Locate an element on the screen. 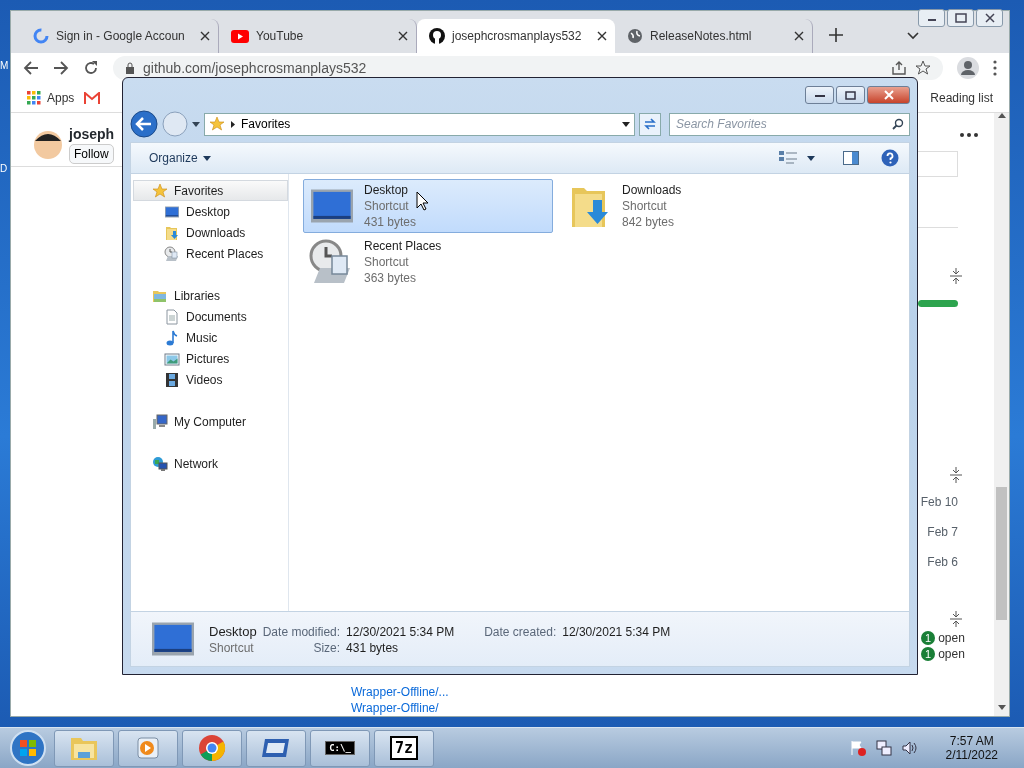 The width and height of the screenshot is (1024, 768). command-prompt-icon: C:\_ is located at coordinates (340, 748).